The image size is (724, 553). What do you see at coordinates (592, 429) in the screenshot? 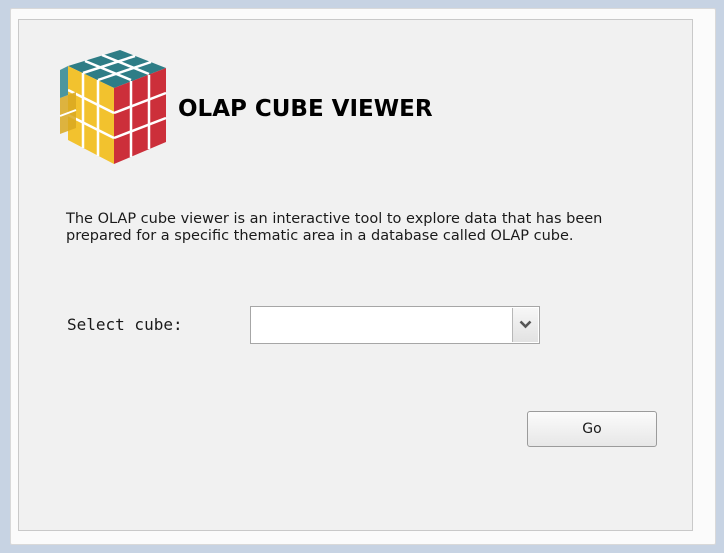
I see `go-button: Go` at bounding box center [592, 429].